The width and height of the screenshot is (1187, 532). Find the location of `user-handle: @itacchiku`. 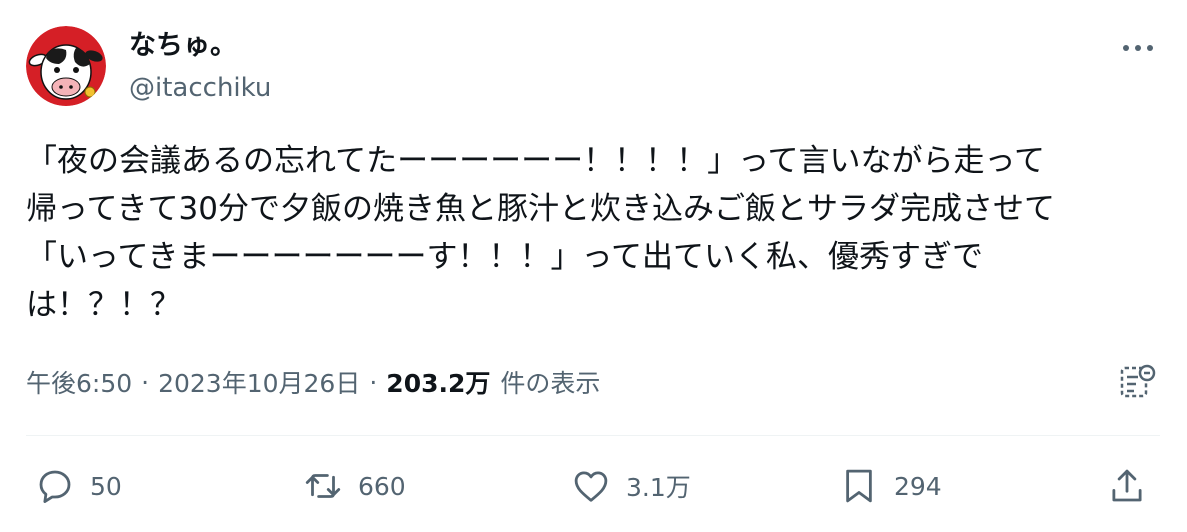

user-handle: @itacchiku is located at coordinates (200, 88).